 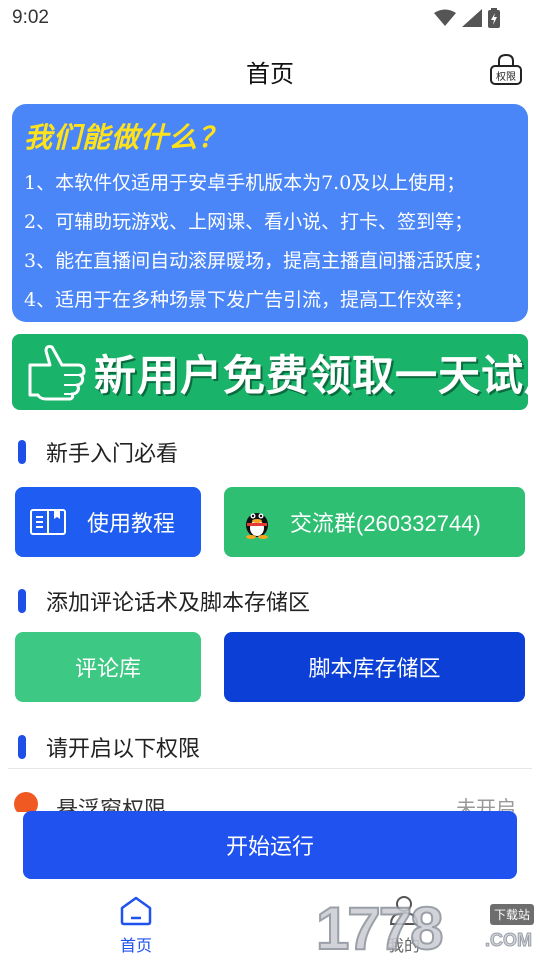 I want to click on start-run-button: 开始运行, so click(x=270, y=845).